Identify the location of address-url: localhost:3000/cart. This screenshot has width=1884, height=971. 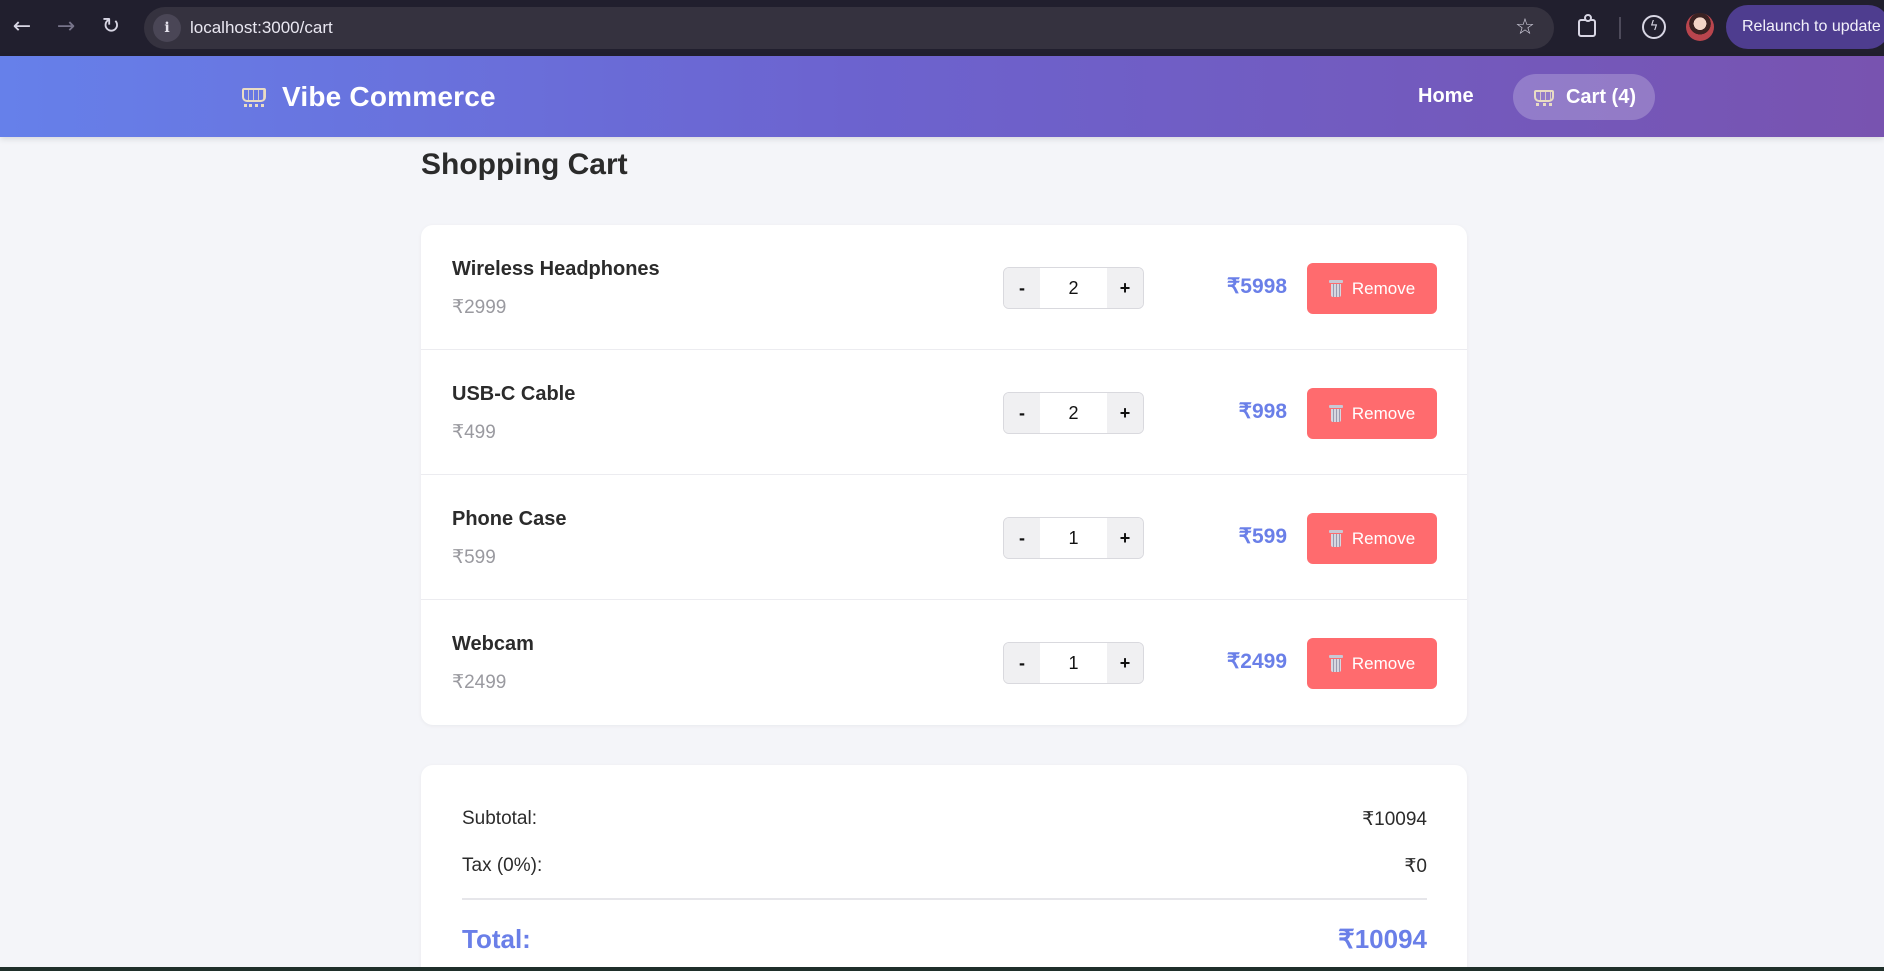
(261, 28).